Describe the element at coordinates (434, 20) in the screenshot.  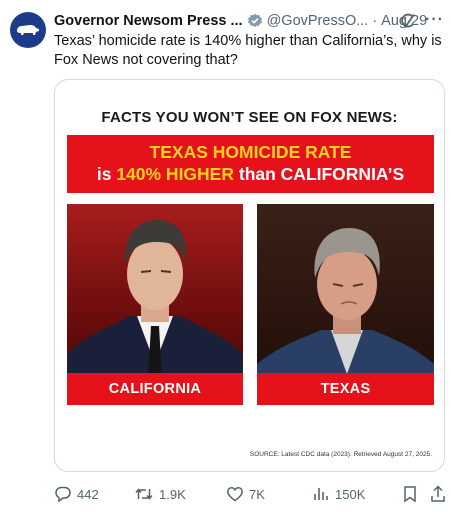
I see `more-icon: ···` at that location.